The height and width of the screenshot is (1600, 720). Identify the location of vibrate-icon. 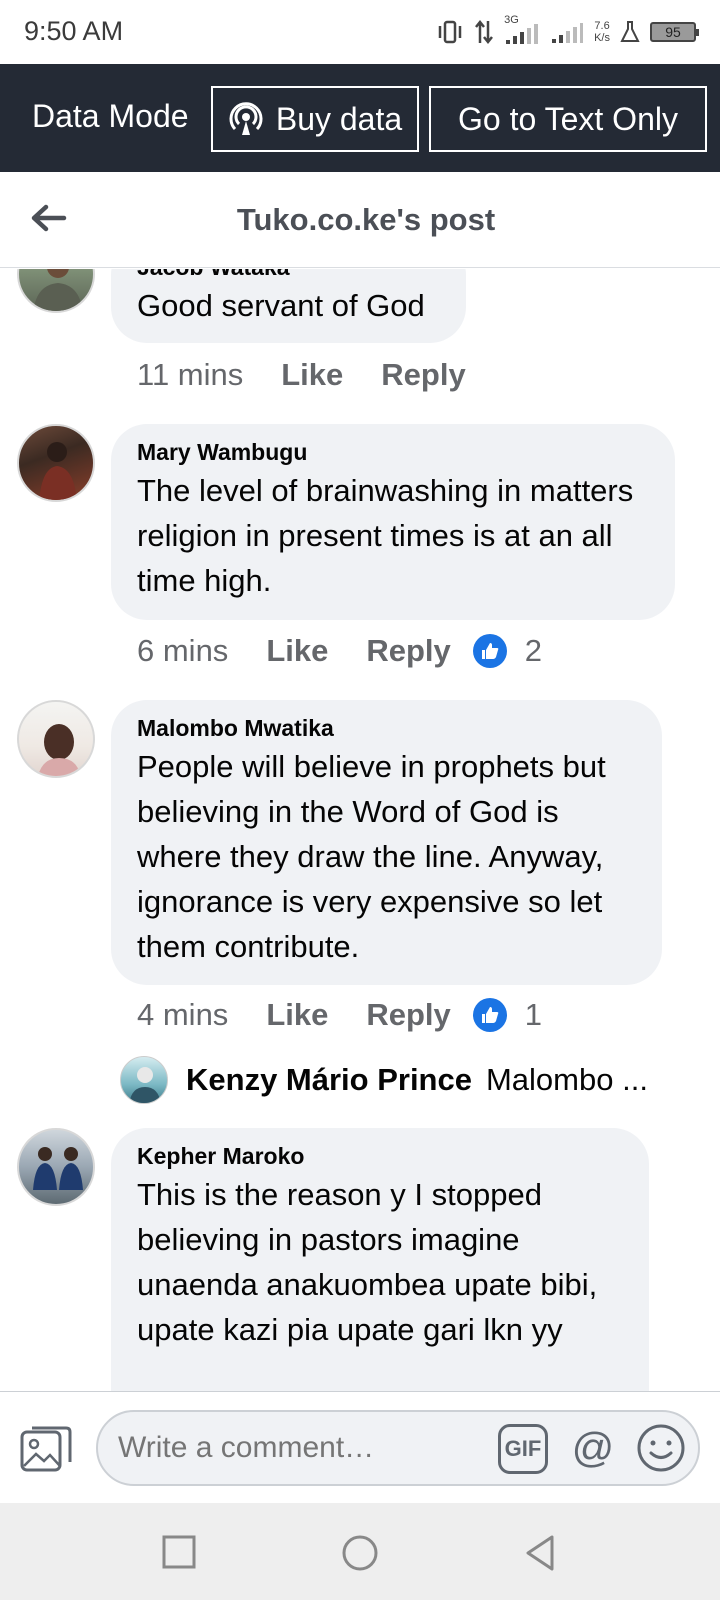
(450, 32).